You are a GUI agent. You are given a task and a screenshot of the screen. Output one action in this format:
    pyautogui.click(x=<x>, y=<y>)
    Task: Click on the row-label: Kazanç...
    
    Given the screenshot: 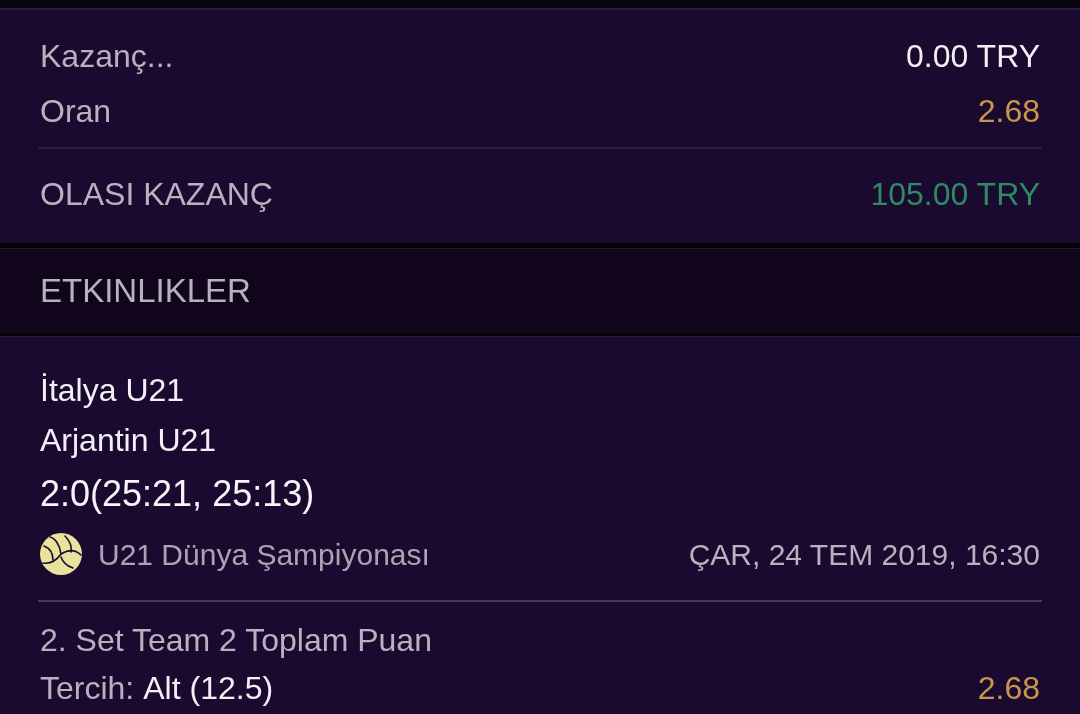 What is the action you would take?
    pyautogui.click(x=107, y=56)
    